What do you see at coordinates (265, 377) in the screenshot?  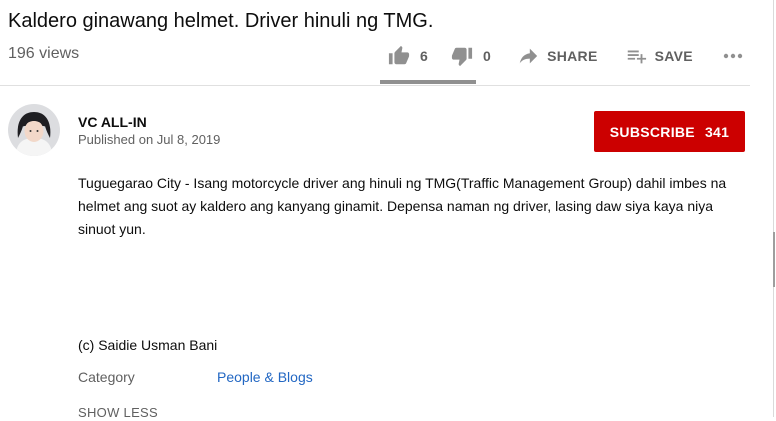 I see `category-link: People & Blogs` at bounding box center [265, 377].